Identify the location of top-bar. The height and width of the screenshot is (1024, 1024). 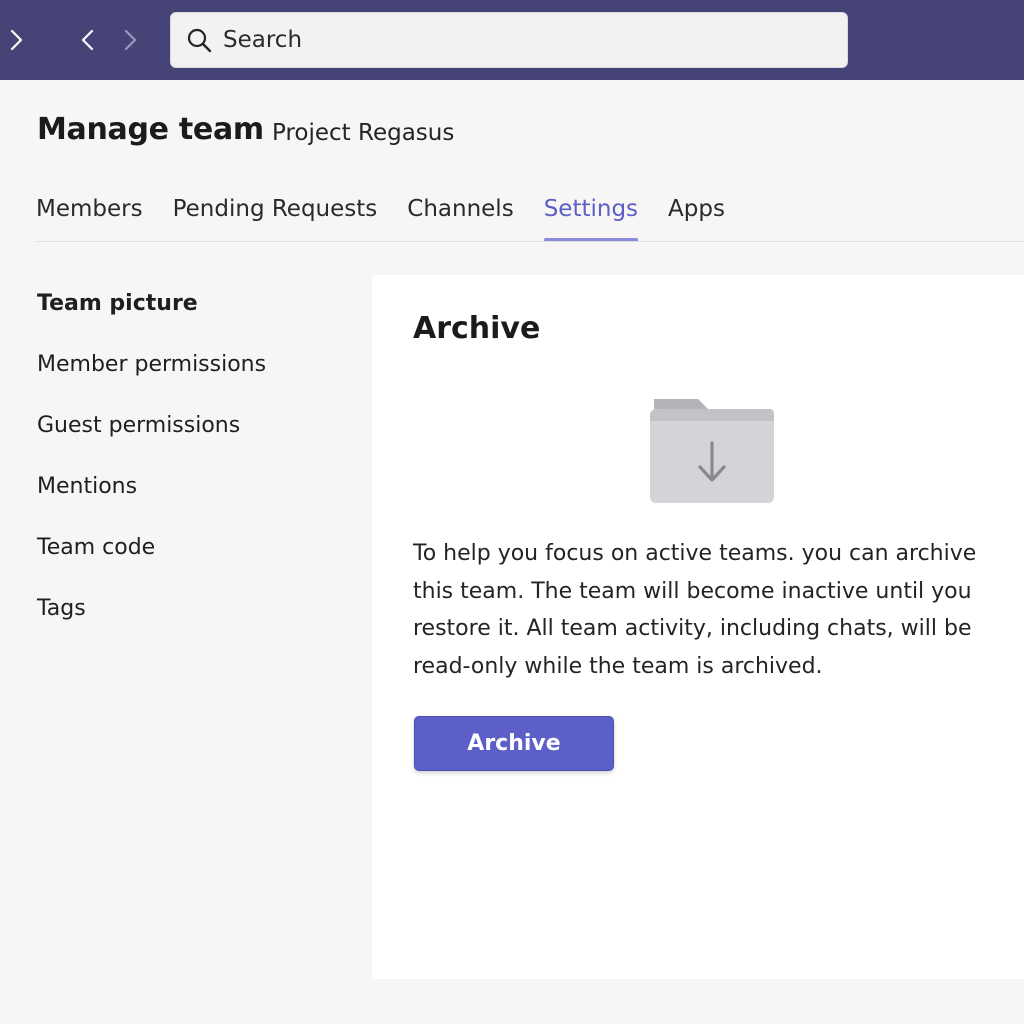
(512, 40).